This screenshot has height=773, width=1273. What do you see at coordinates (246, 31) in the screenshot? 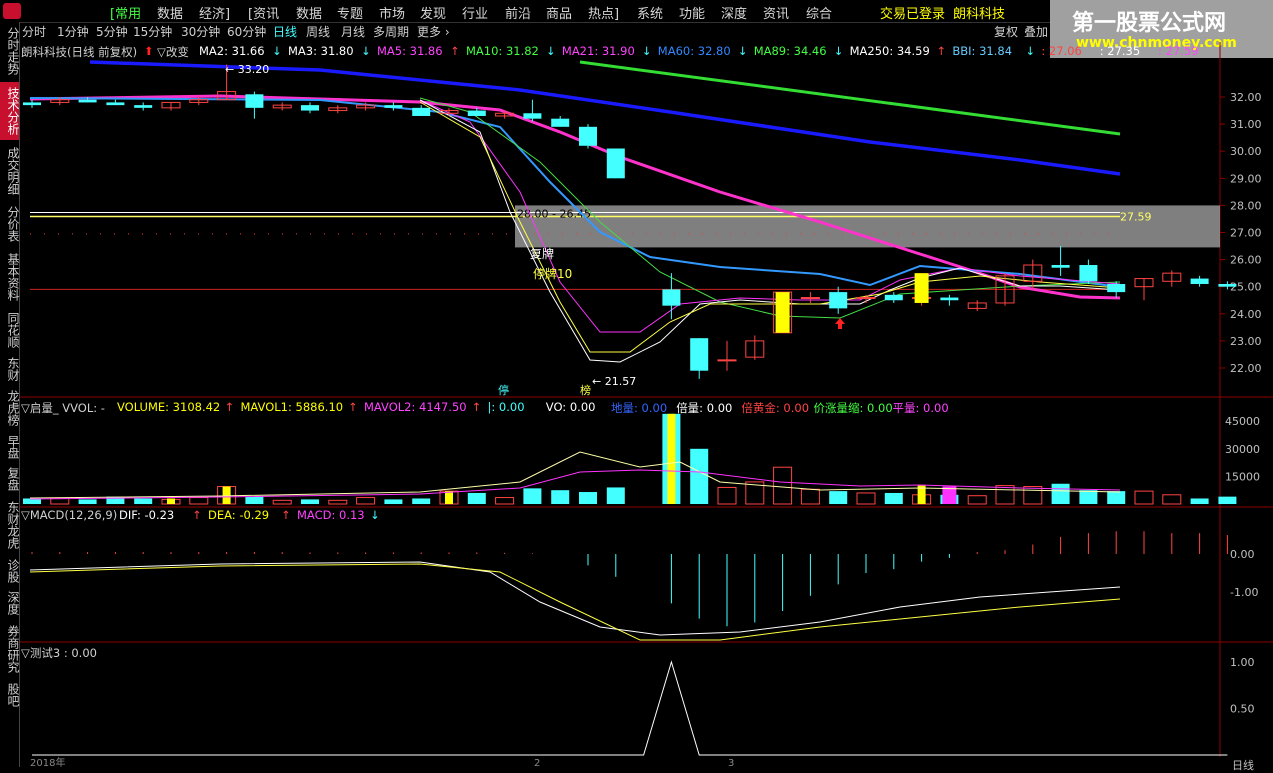
I see `tab-period: 60分钟` at bounding box center [246, 31].